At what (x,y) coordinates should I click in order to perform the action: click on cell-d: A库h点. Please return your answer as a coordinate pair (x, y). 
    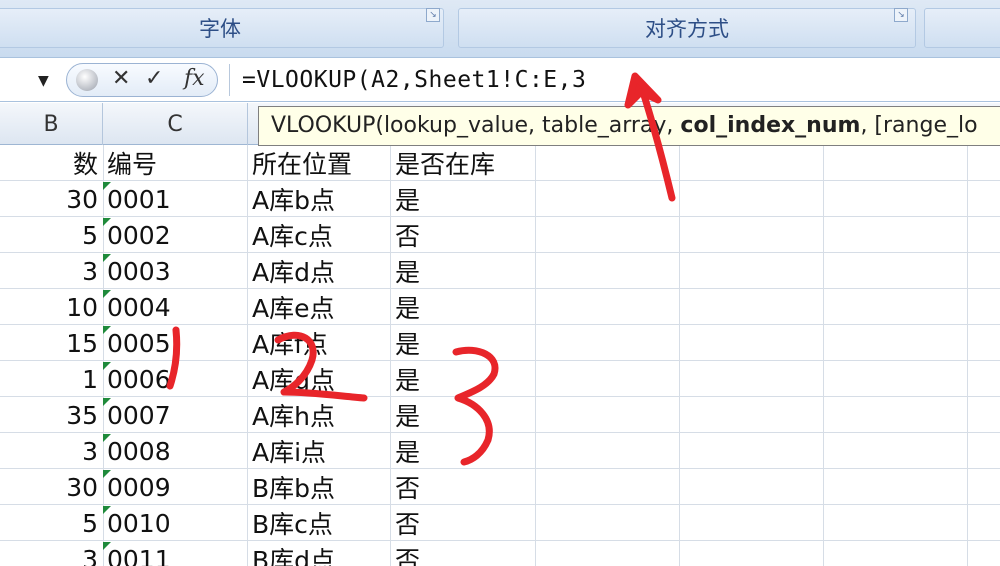
    Looking at the image, I should click on (320, 415).